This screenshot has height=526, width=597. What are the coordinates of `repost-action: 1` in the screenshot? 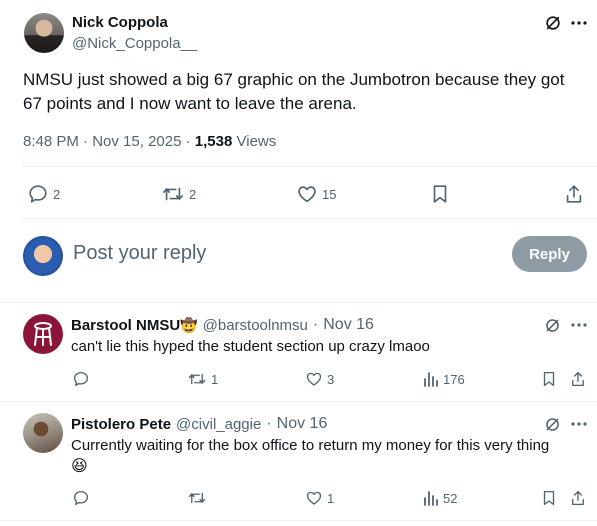 It's located at (202, 379).